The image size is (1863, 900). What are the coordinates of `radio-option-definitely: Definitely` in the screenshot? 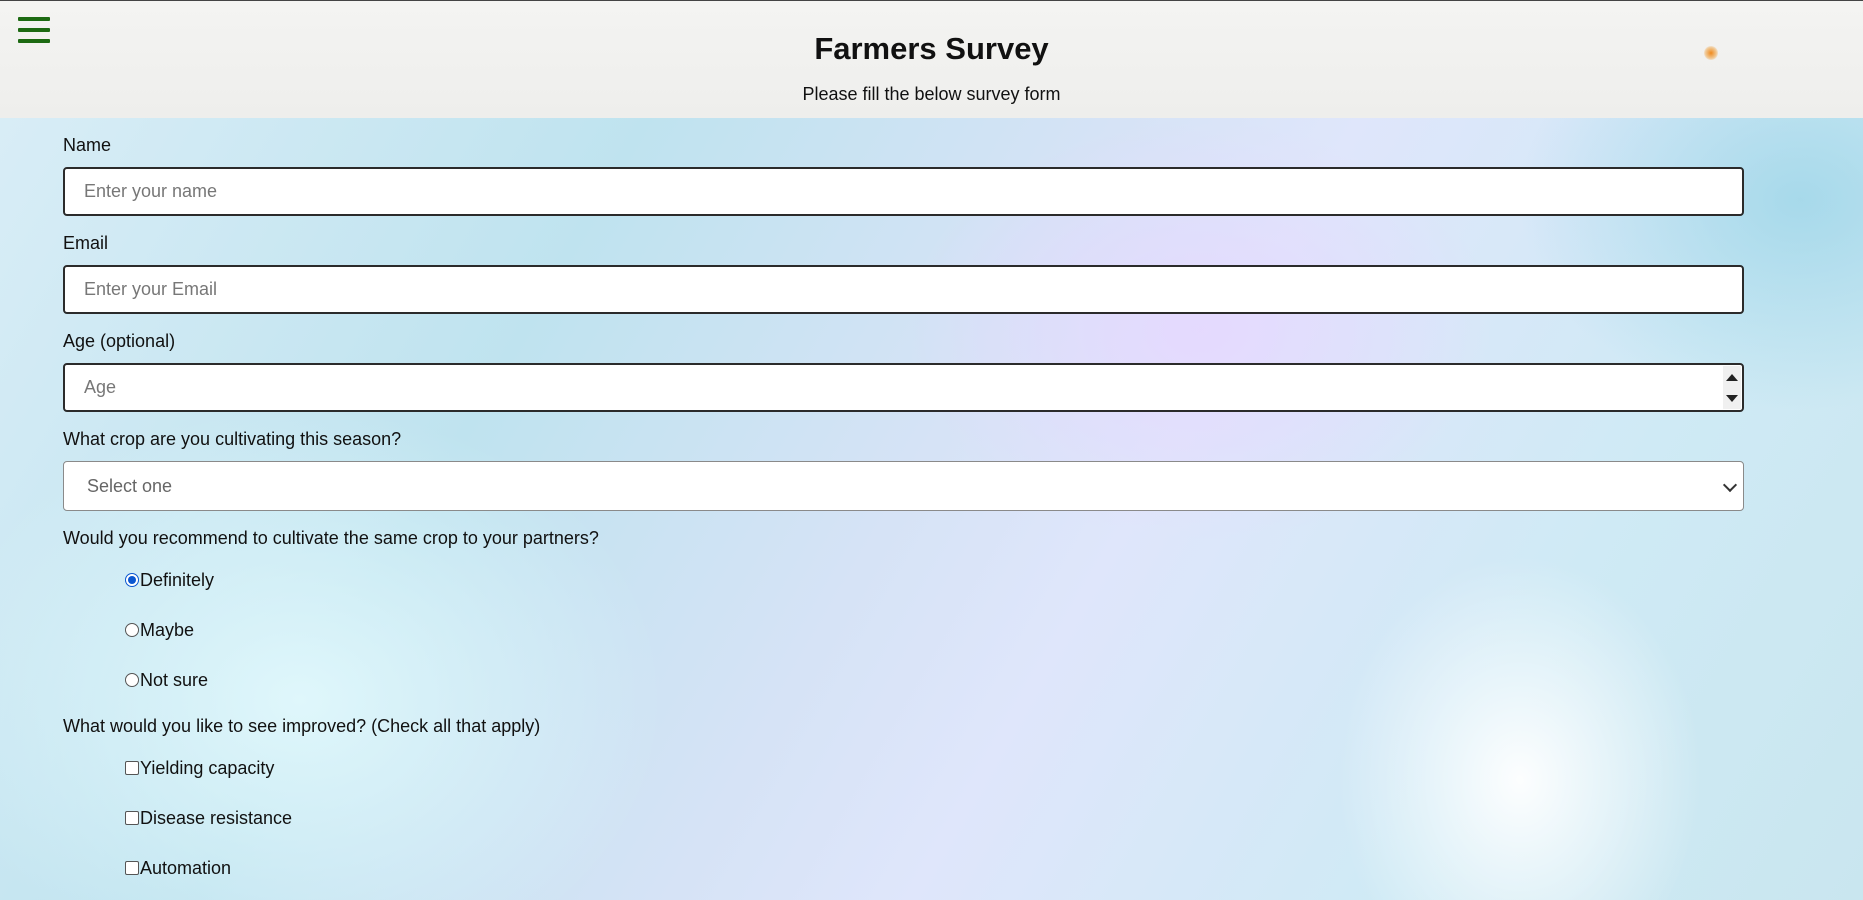 It's located at (934, 582).